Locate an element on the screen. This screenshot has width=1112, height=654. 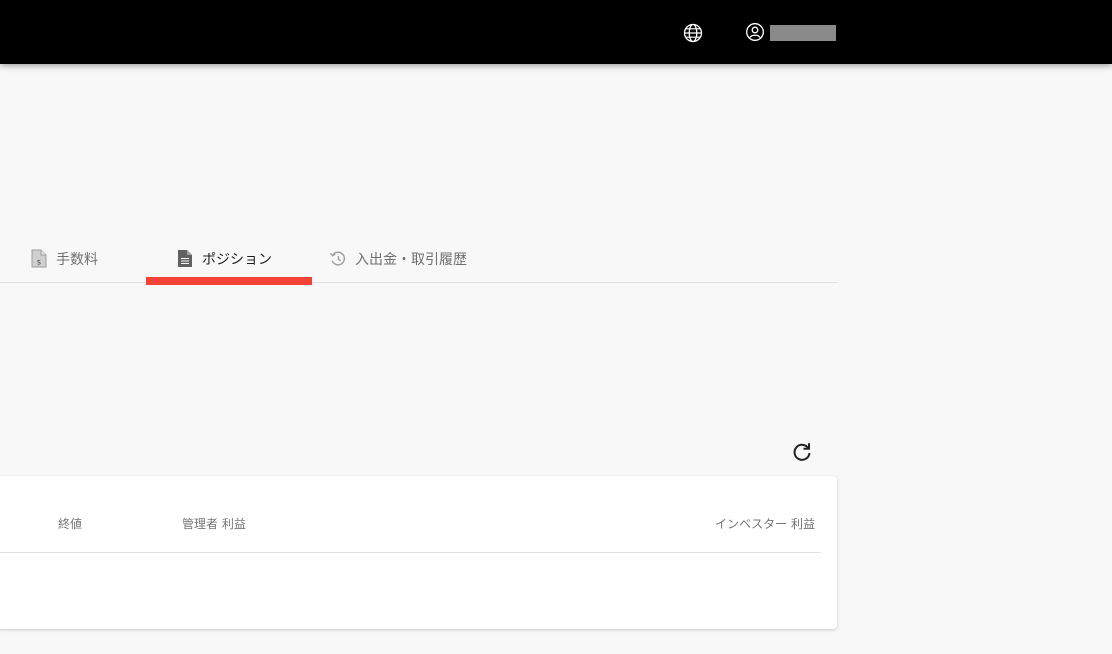
account-circle-icon is located at coordinates (755, 32).